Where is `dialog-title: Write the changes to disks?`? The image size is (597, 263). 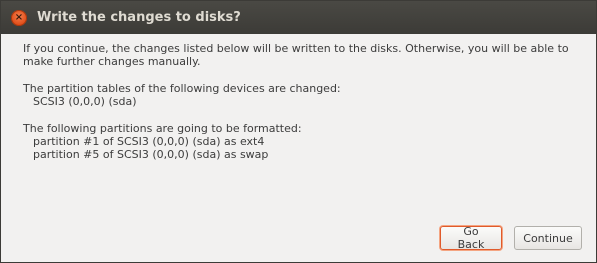
dialog-title: Write the changes to disks? is located at coordinates (139, 17).